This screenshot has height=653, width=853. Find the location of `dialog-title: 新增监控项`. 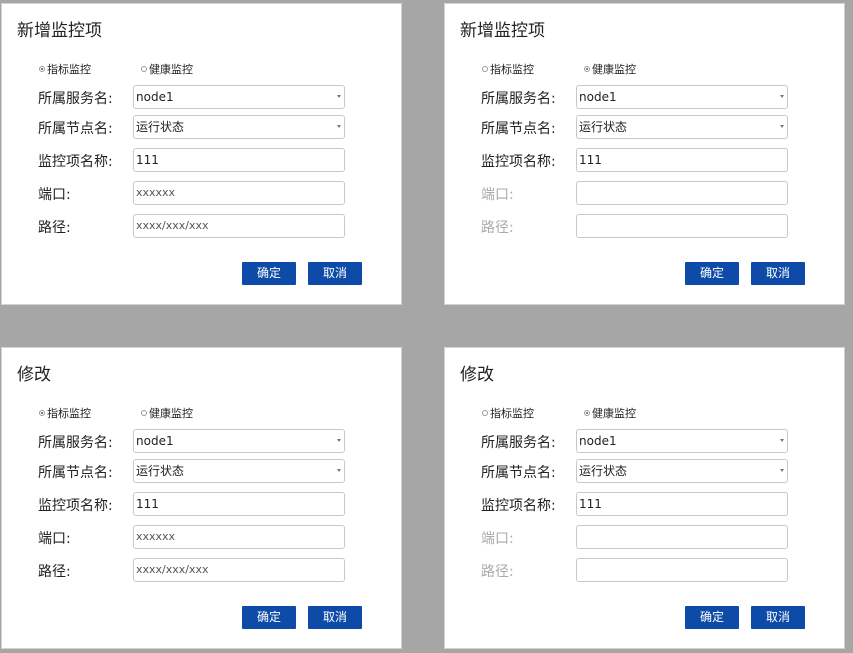

dialog-title: 新增监控项 is located at coordinates (59, 31).